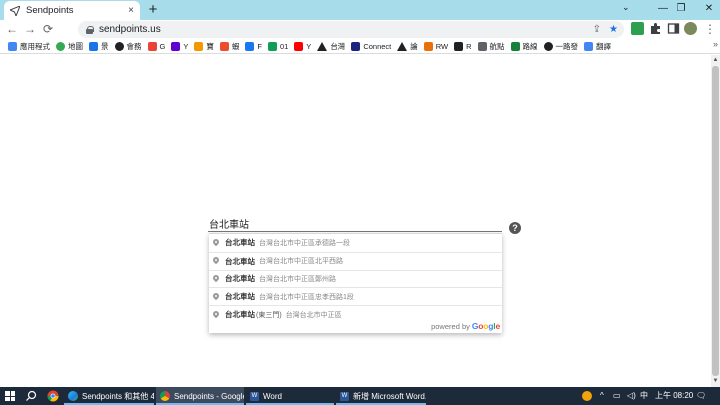 This screenshot has width=720, height=405. Describe the element at coordinates (560, 46) in the screenshot. I see `bookmark-item: 一路發` at that location.